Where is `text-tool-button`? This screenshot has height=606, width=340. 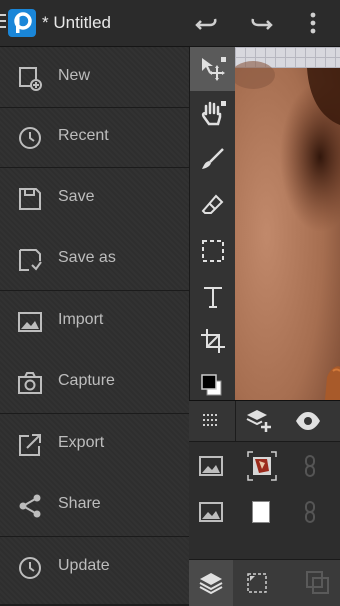
text-tool-button is located at coordinates (213, 297).